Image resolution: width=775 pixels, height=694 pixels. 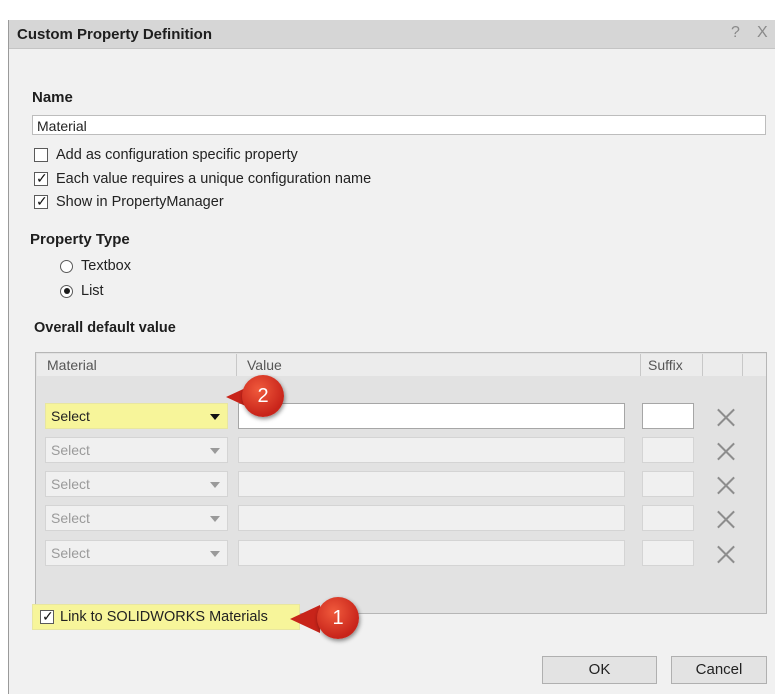 What do you see at coordinates (52, 97) in the screenshot?
I see `name-label: Name` at bounding box center [52, 97].